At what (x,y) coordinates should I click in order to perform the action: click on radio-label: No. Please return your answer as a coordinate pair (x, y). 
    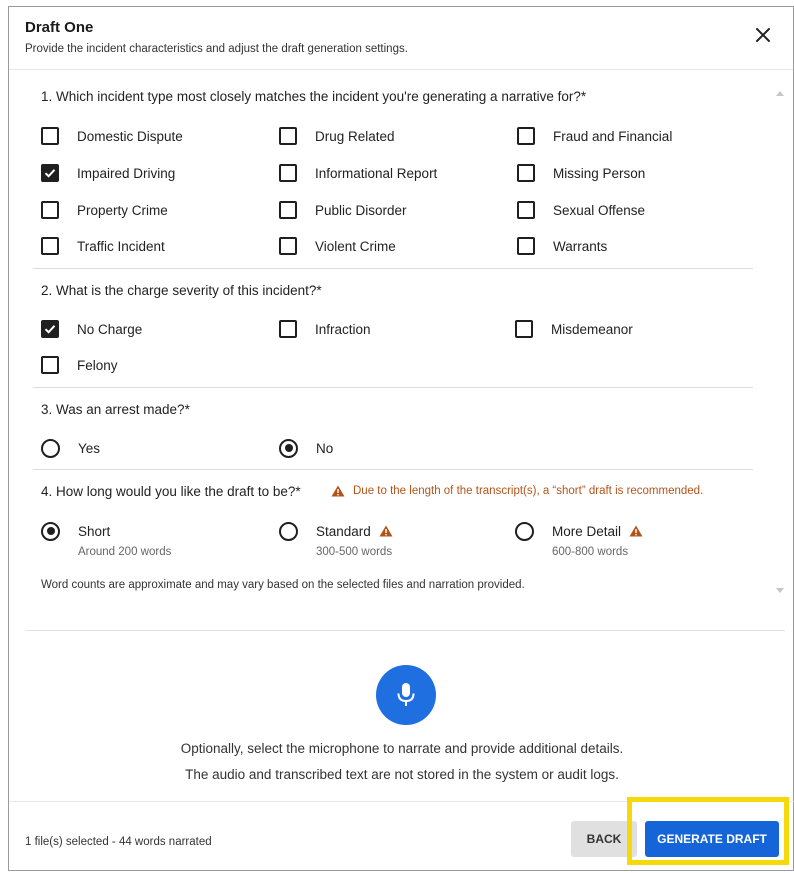
    Looking at the image, I should click on (325, 448).